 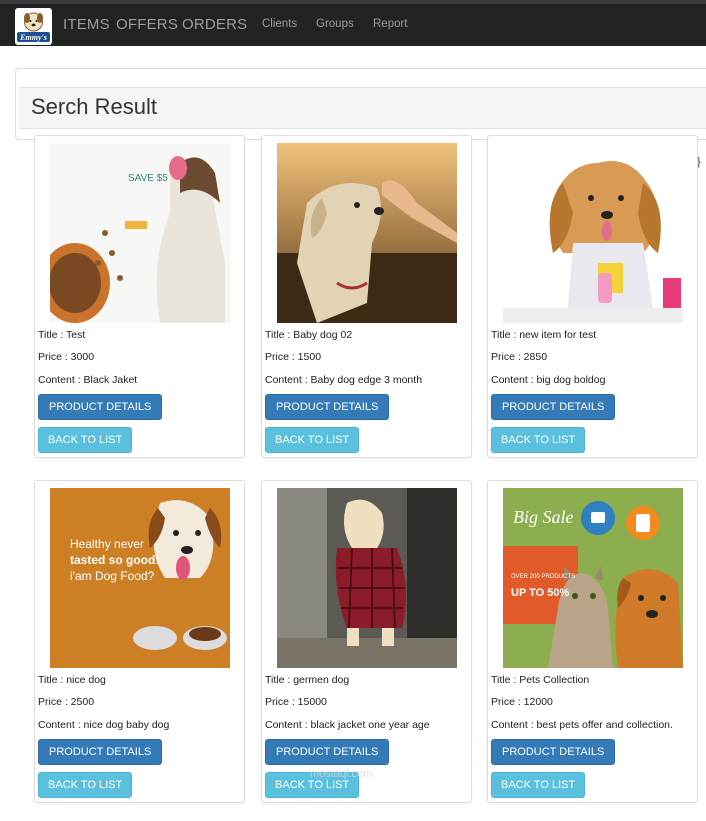 What do you see at coordinates (279, 24) in the screenshot?
I see `nav-clients: Clients` at bounding box center [279, 24].